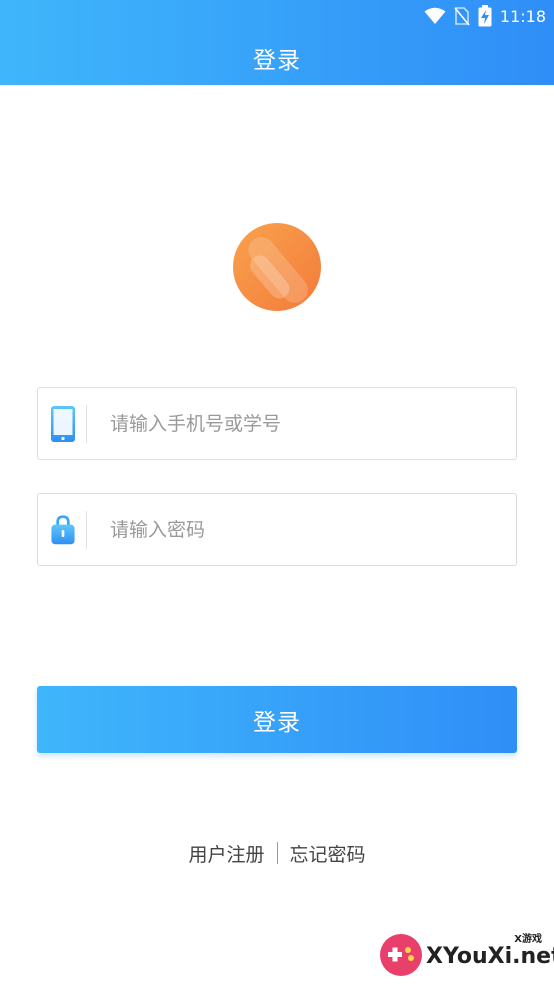 The height and width of the screenshot is (986, 554). I want to click on app-logo, so click(277, 267).